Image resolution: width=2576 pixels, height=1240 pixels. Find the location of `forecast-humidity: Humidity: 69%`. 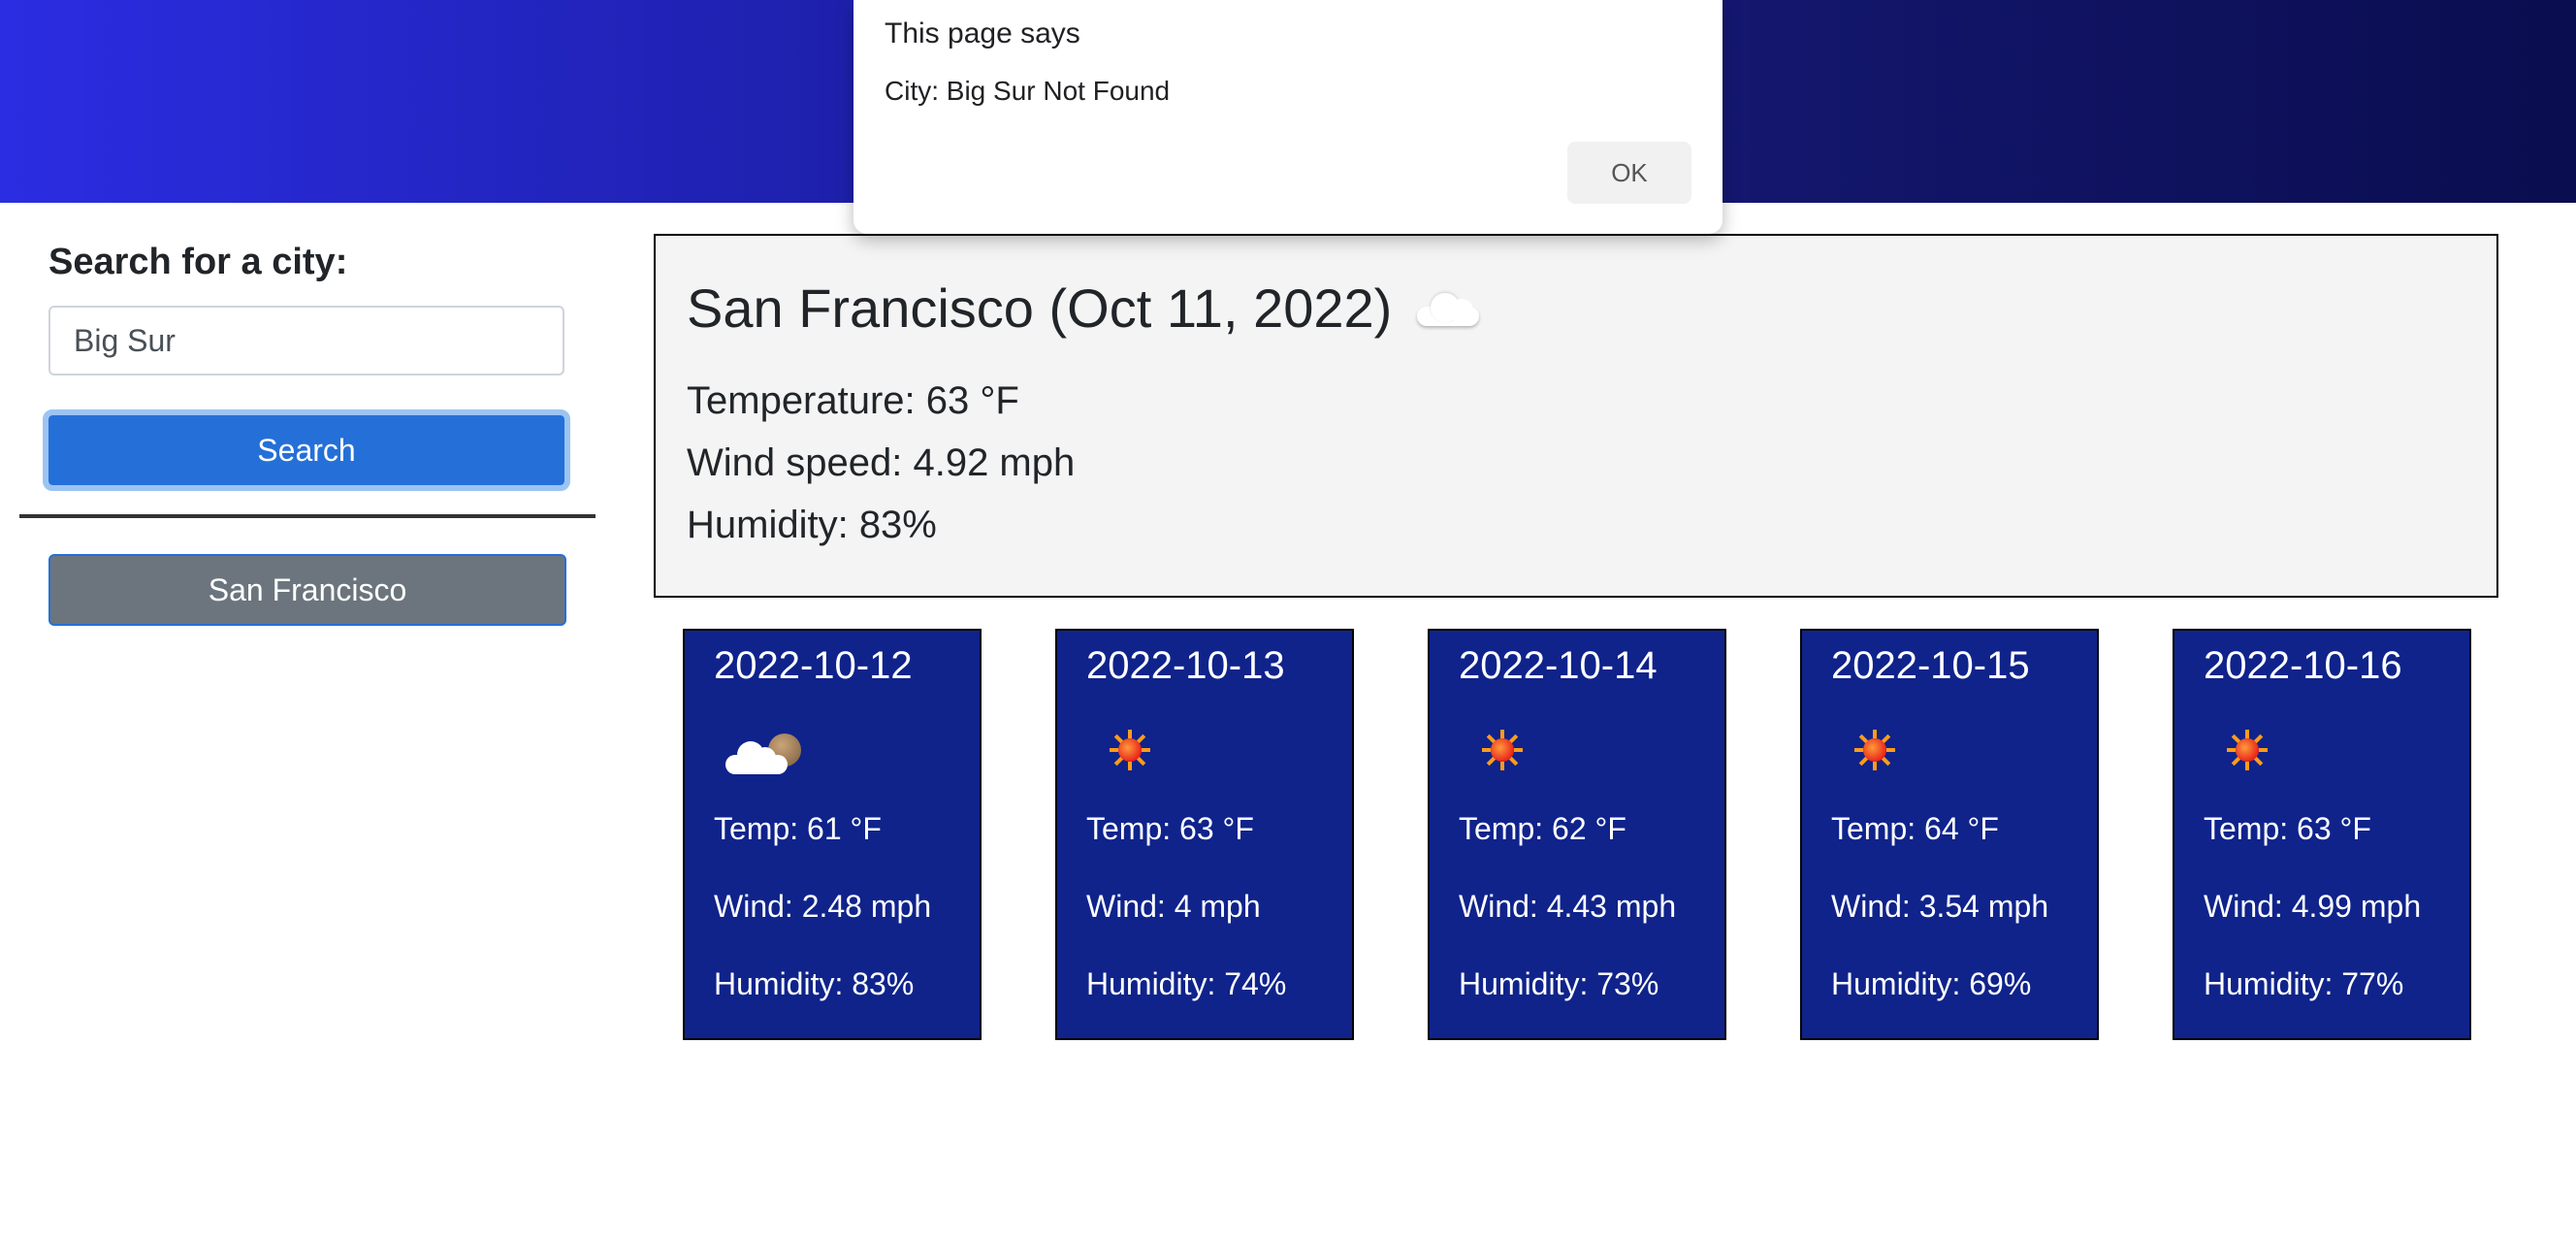

forecast-humidity: Humidity: 69% is located at coordinates (1931, 984).